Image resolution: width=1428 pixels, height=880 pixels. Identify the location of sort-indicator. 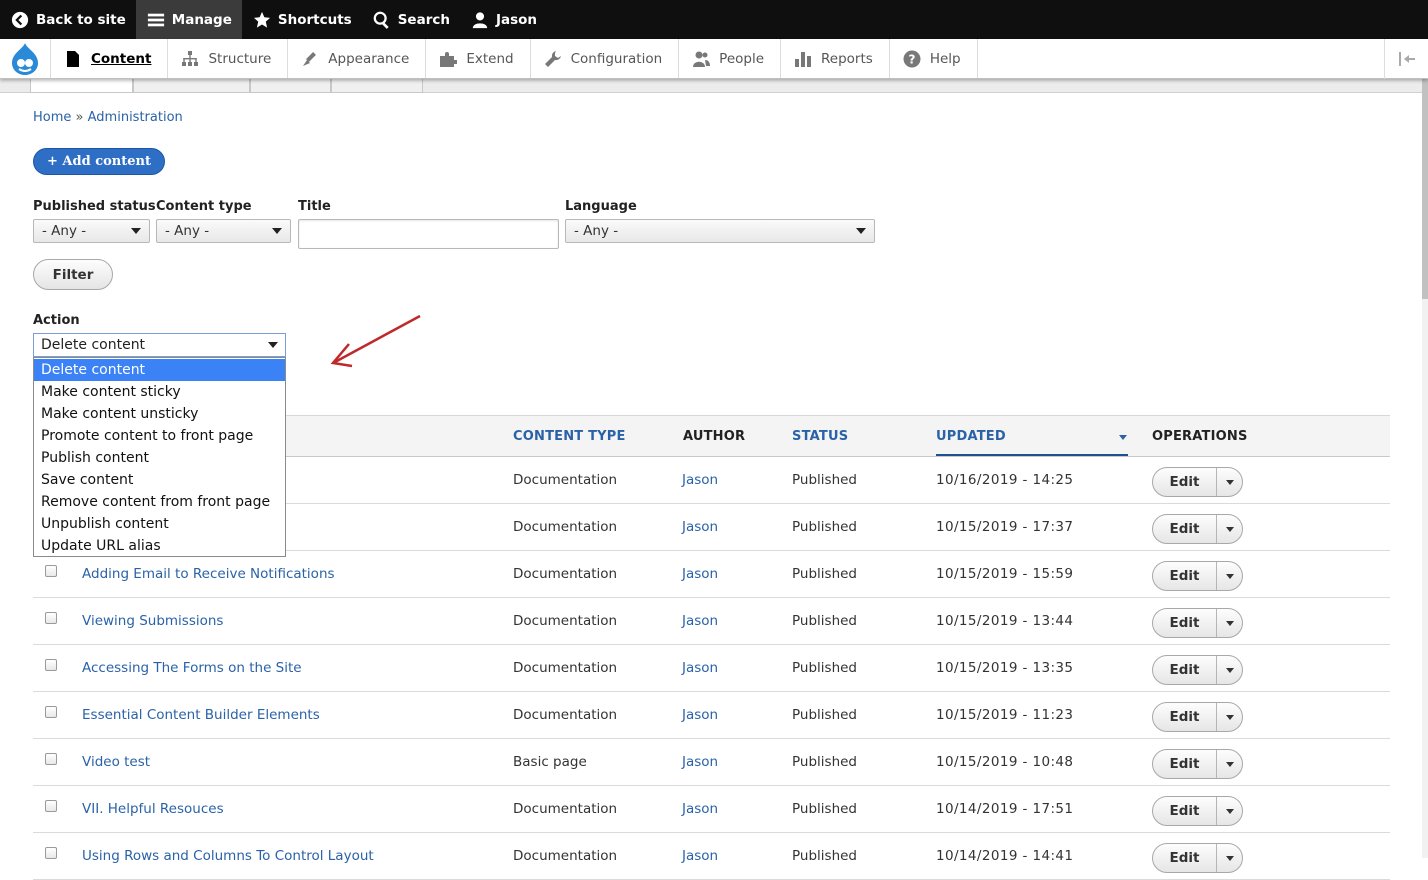
(1032, 455).